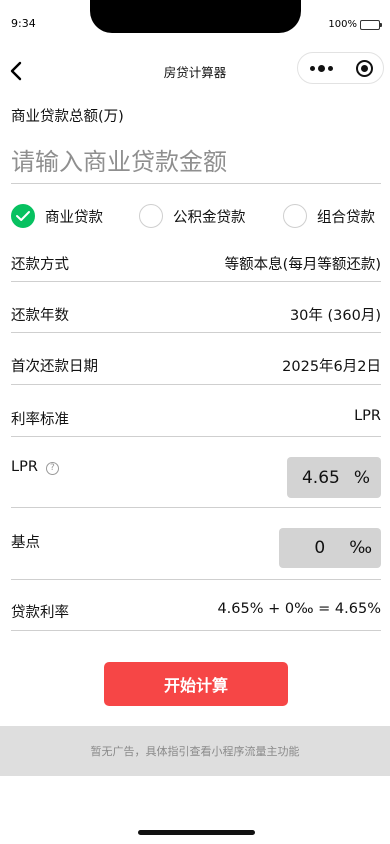 The image size is (390, 844). I want to click on radio-combined-loan: 组合贷款, so click(329, 216).